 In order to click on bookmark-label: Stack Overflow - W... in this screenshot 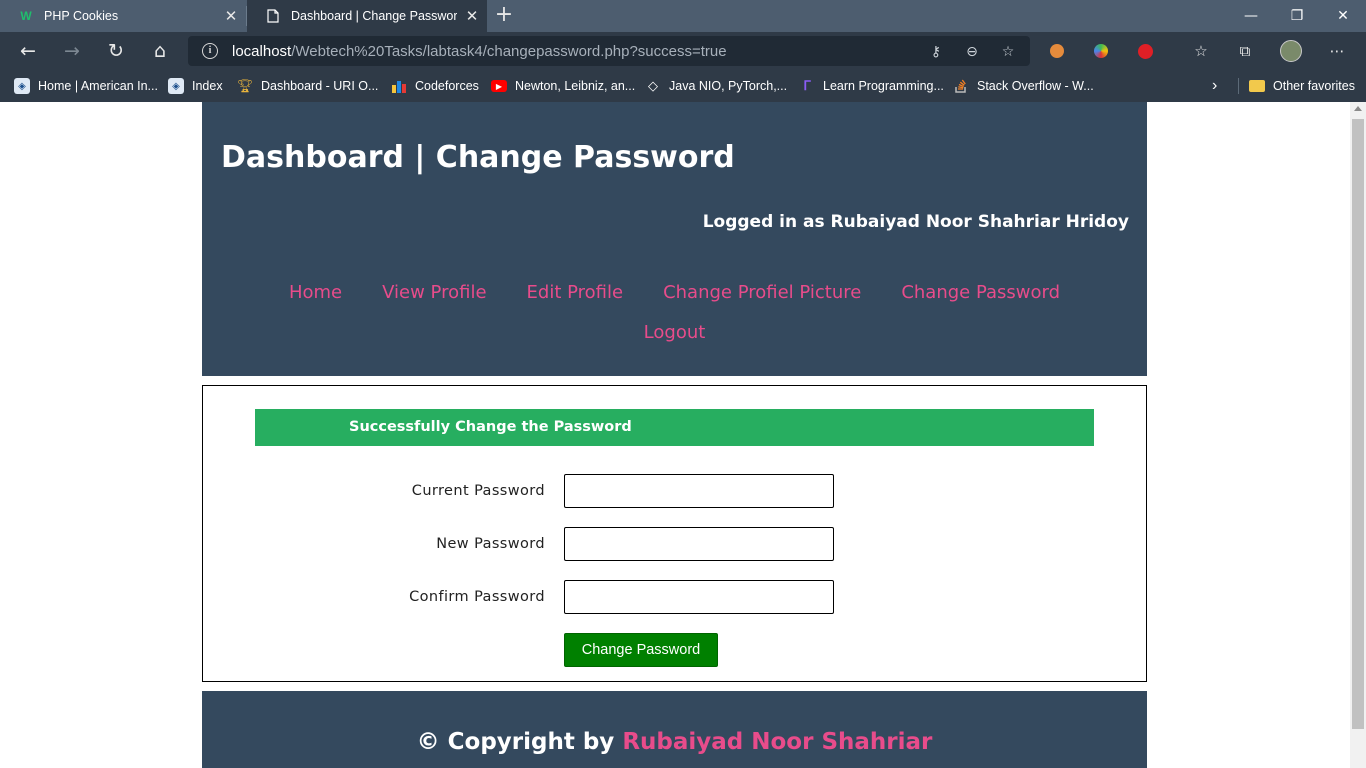, I will do `click(1035, 86)`.